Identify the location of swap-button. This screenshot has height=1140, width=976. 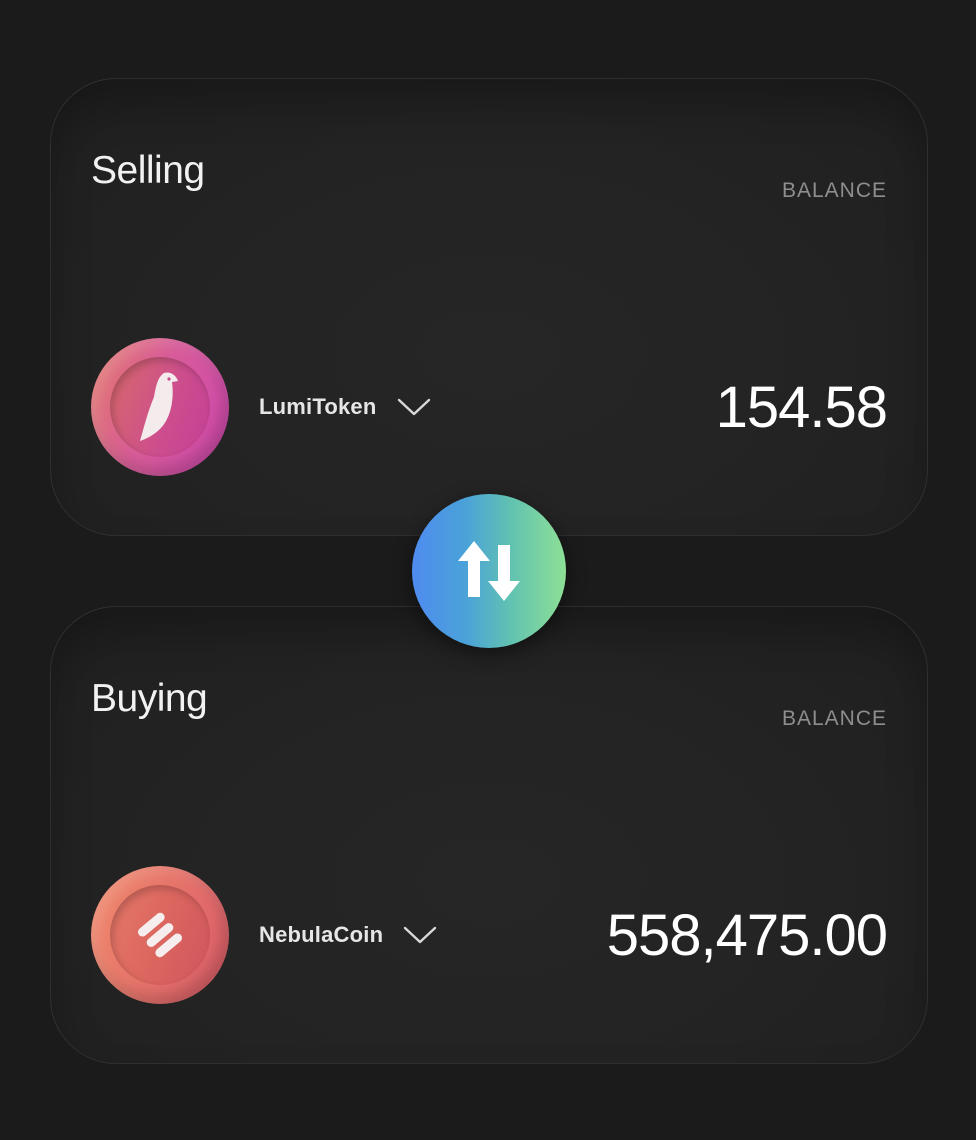
(489, 571).